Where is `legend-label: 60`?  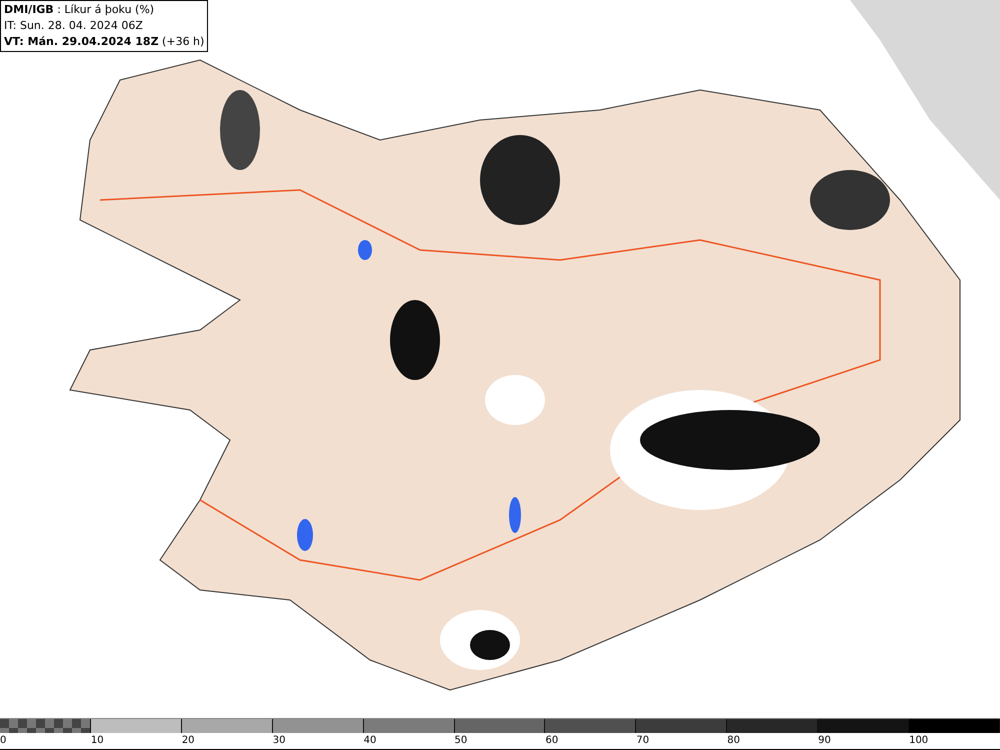
legend-label: 60 is located at coordinates (552, 741).